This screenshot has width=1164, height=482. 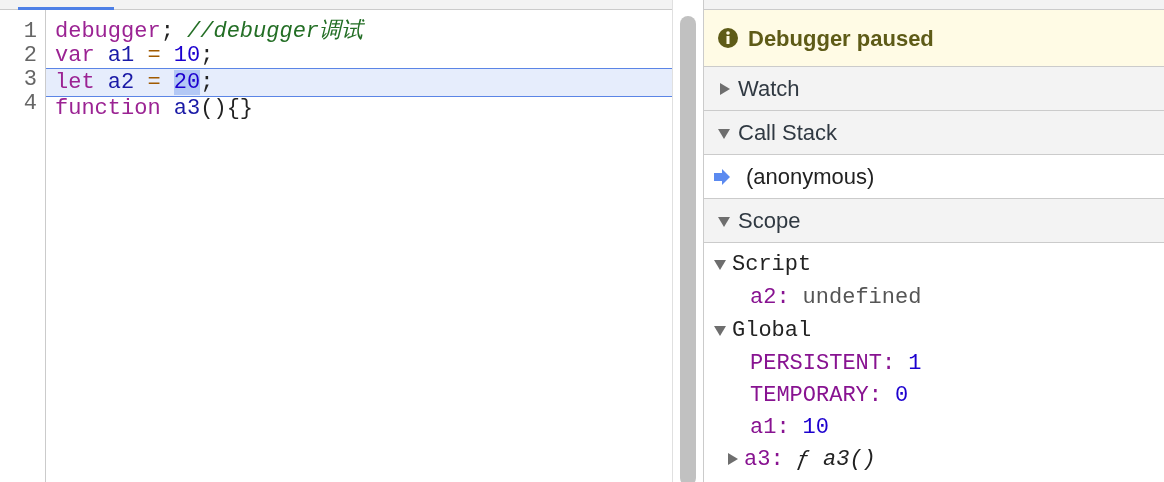 I want to click on section-header: Call Stack, so click(x=934, y=133).